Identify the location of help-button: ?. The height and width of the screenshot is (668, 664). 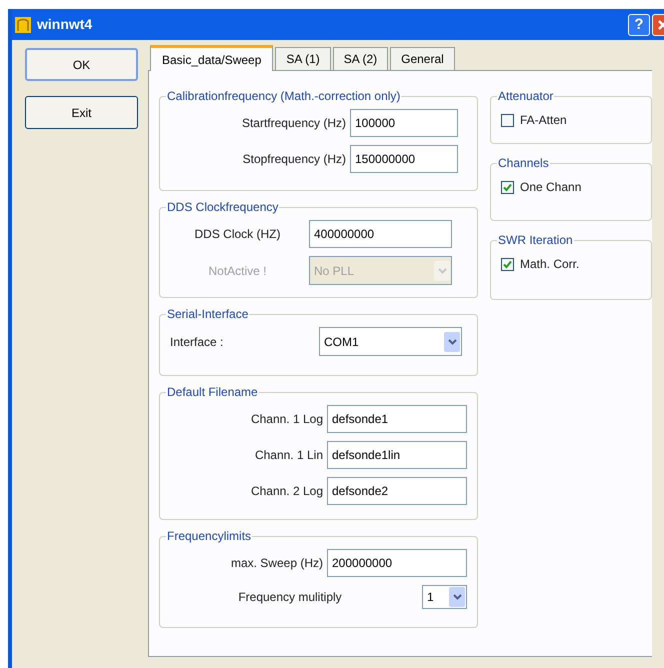
(639, 25).